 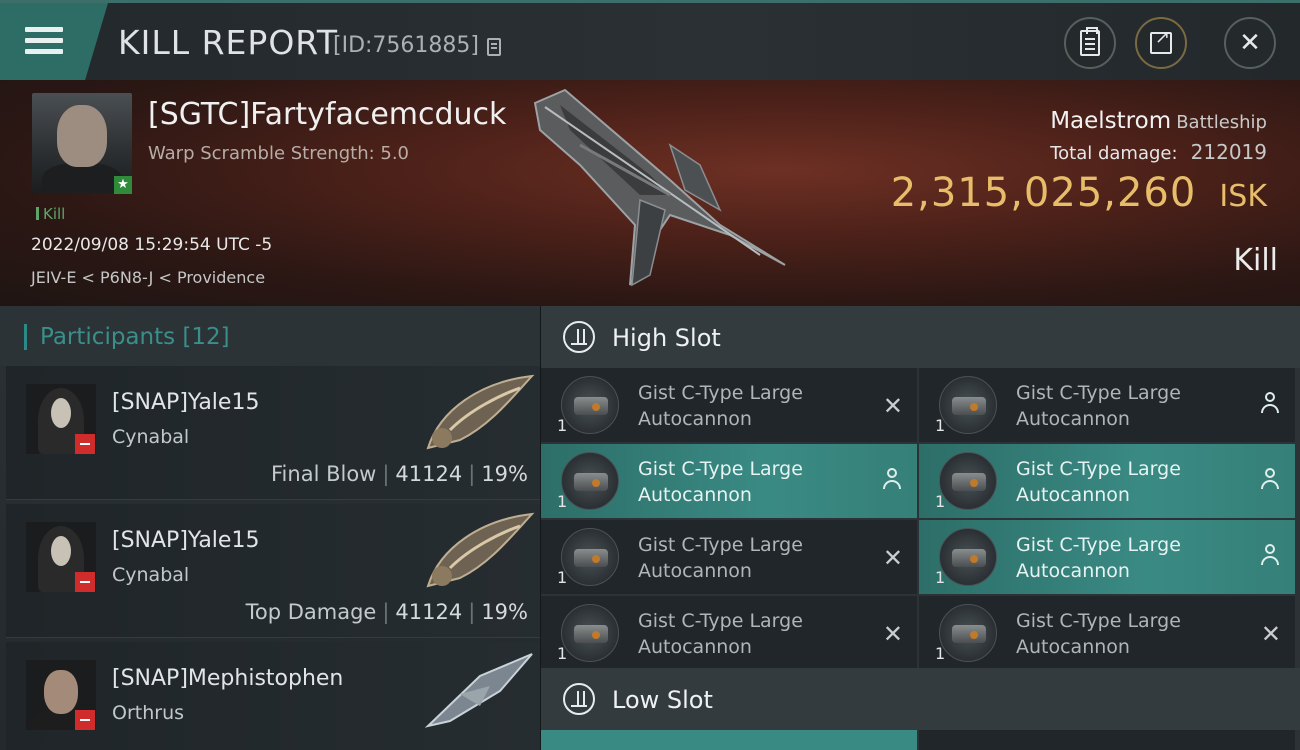 What do you see at coordinates (327, 114) in the screenshot?
I see `victim-name: [SGTC]Fartyfacemcduck` at bounding box center [327, 114].